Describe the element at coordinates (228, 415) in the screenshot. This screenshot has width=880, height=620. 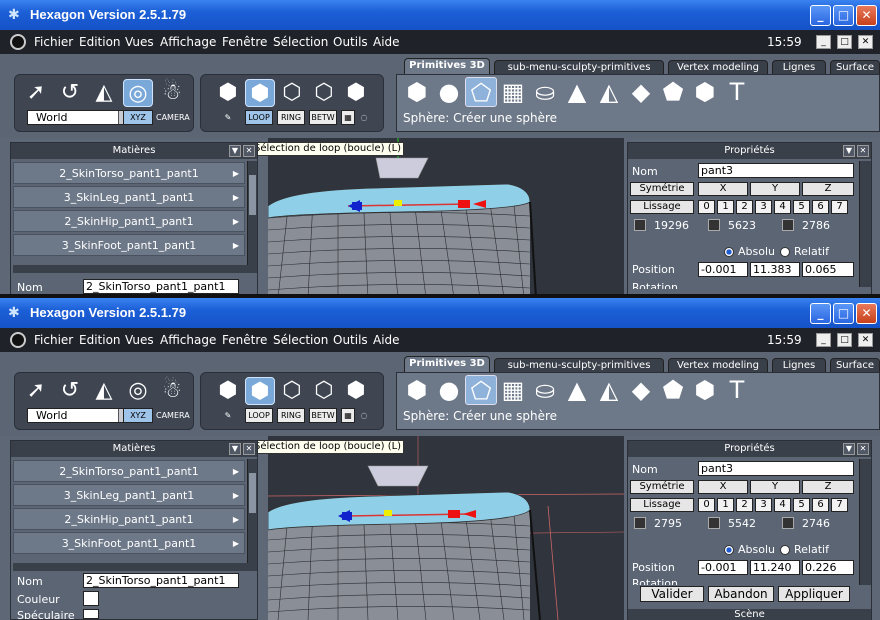
I see `brush-select-icon: ✎` at that location.